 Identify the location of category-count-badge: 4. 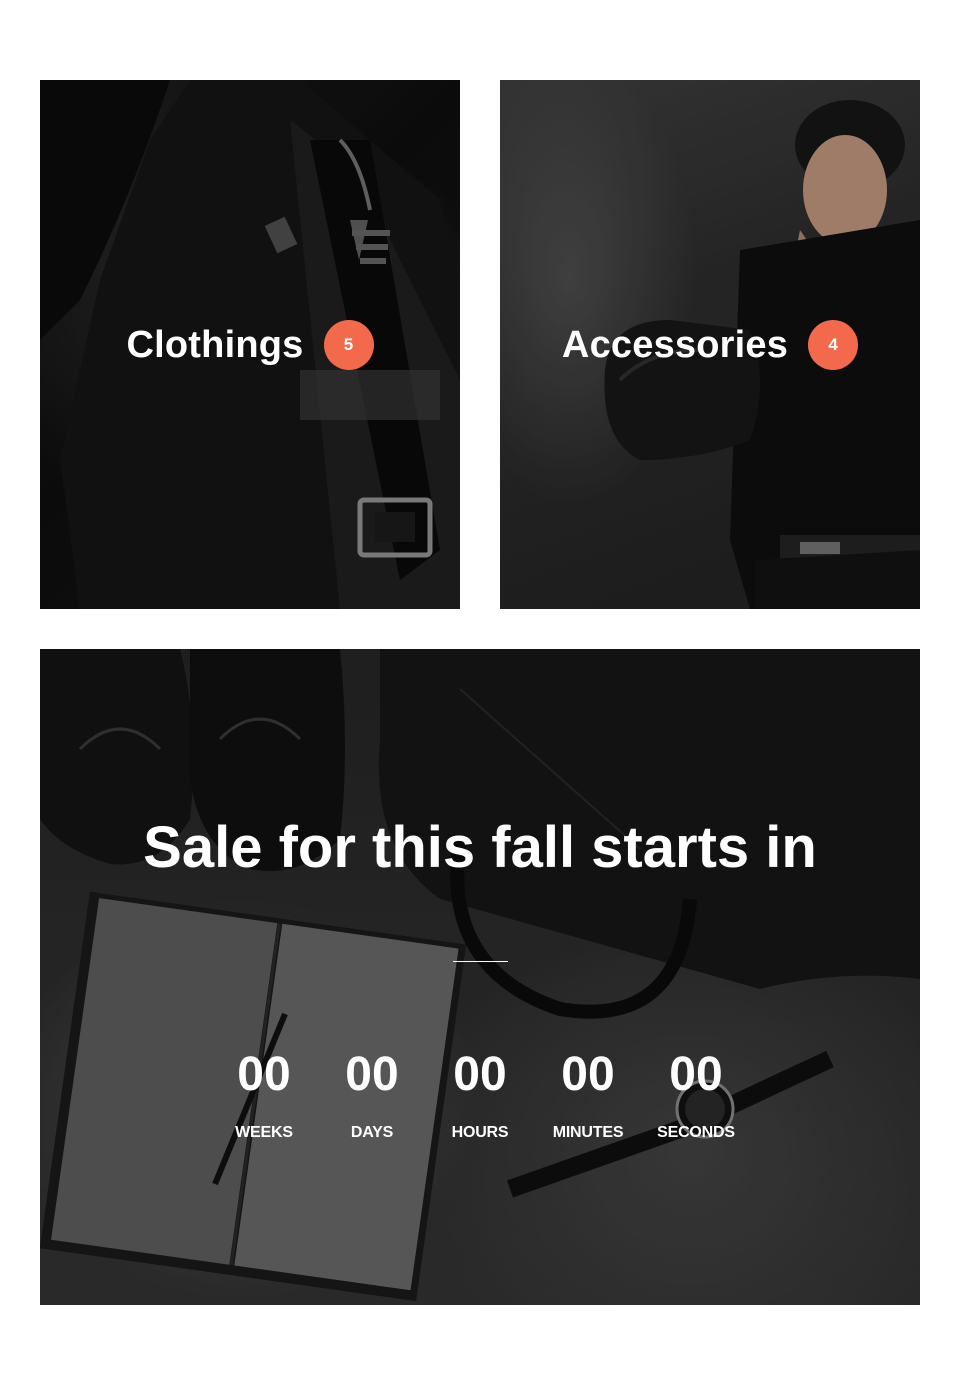
(833, 345).